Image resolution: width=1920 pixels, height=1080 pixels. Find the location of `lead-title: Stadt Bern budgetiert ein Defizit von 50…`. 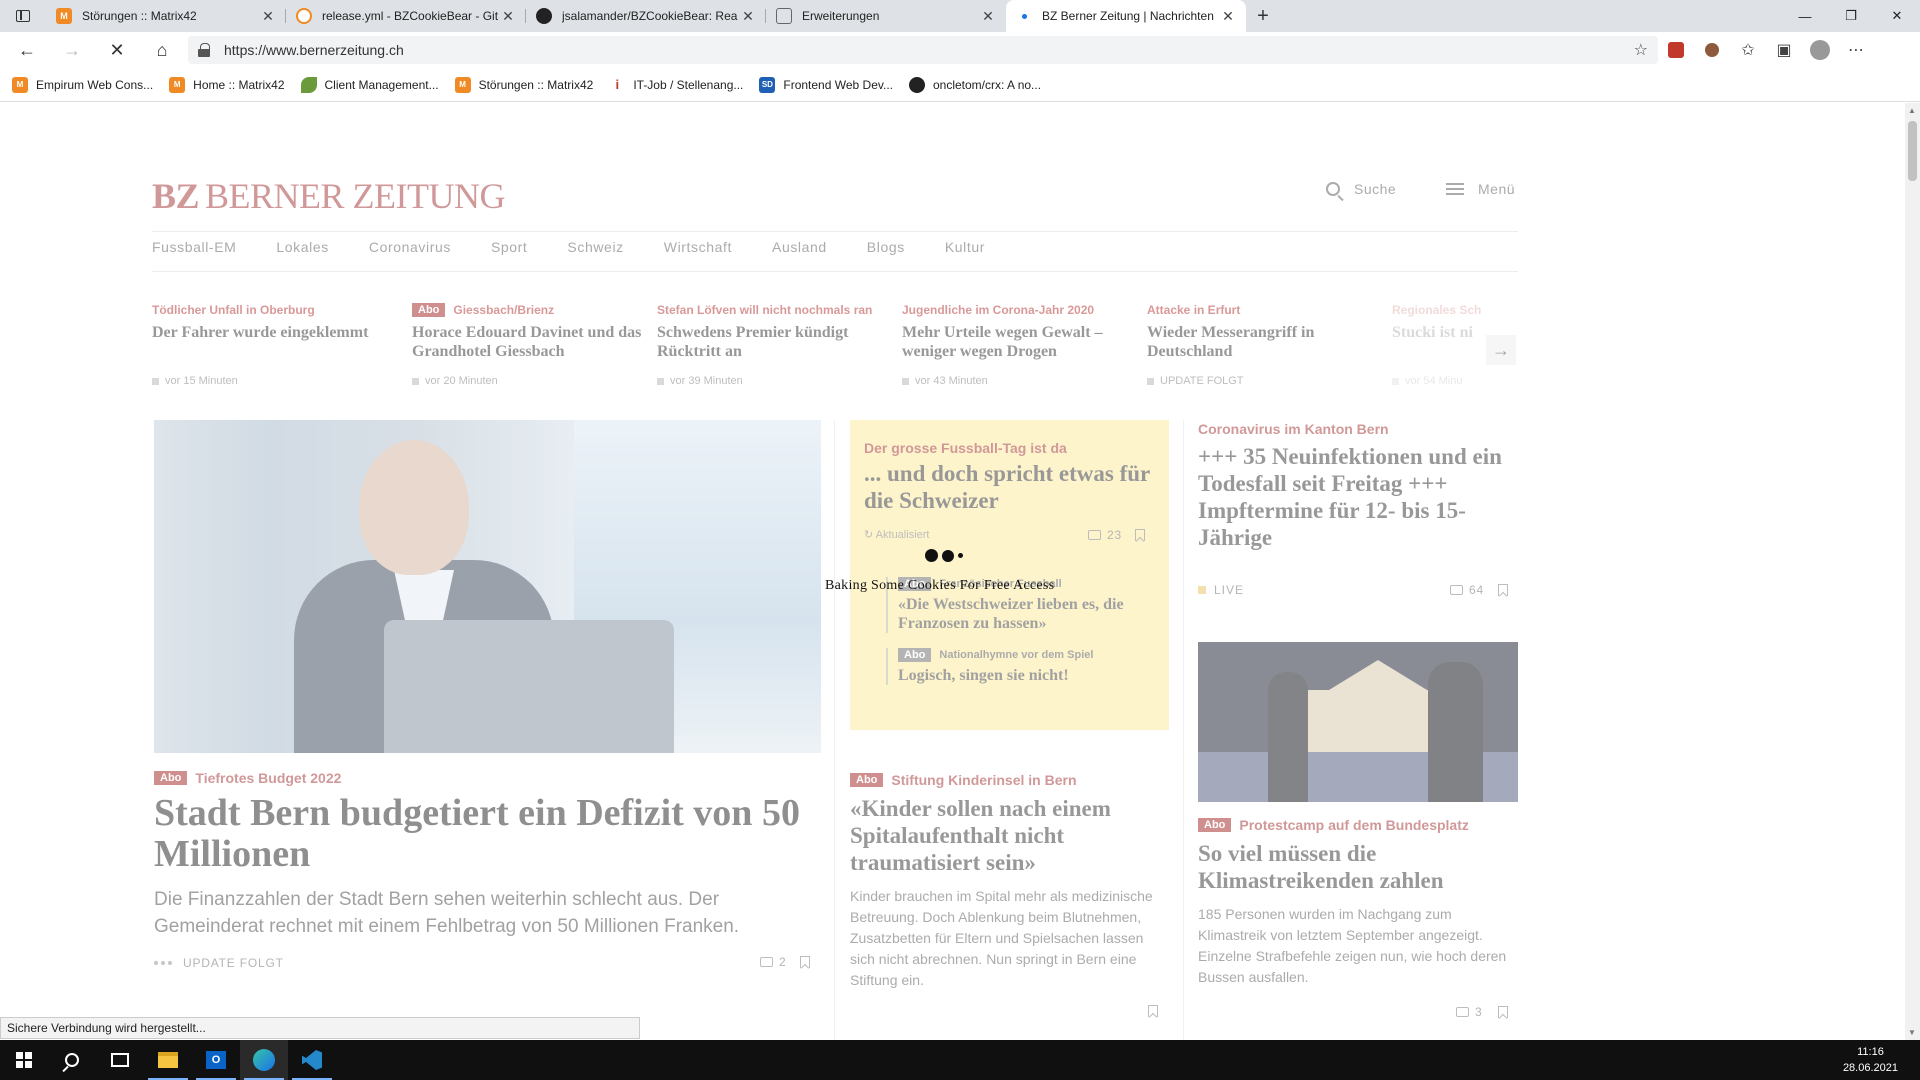

lead-title: Stadt Bern budgetiert ein Defizit von 50… is located at coordinates (479, 834).